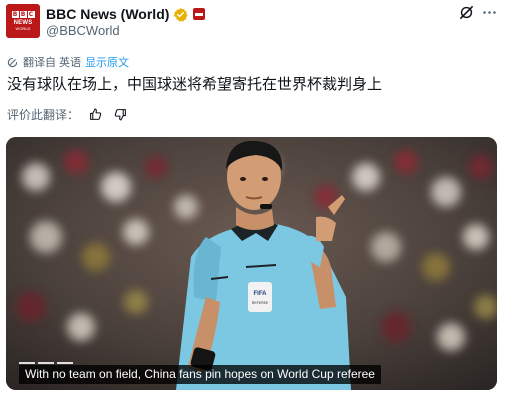  I want to click on tweet-text: 没有球队在场上，中国球迷将希望寄托在世界杯裁判身上, so click(195, 84).